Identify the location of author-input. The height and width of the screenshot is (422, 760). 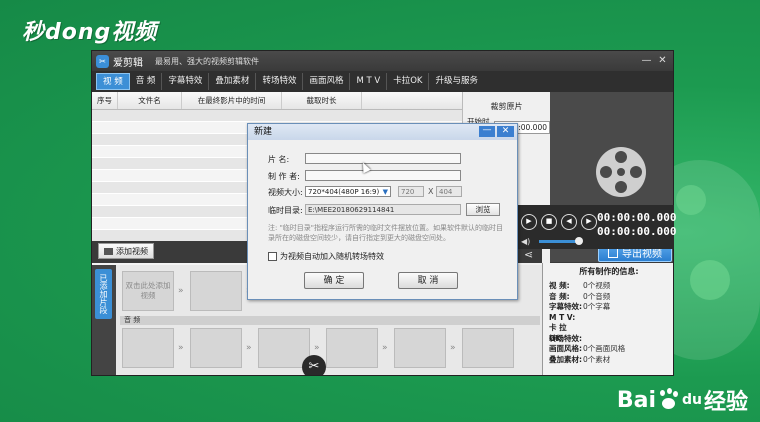
(383, 175).